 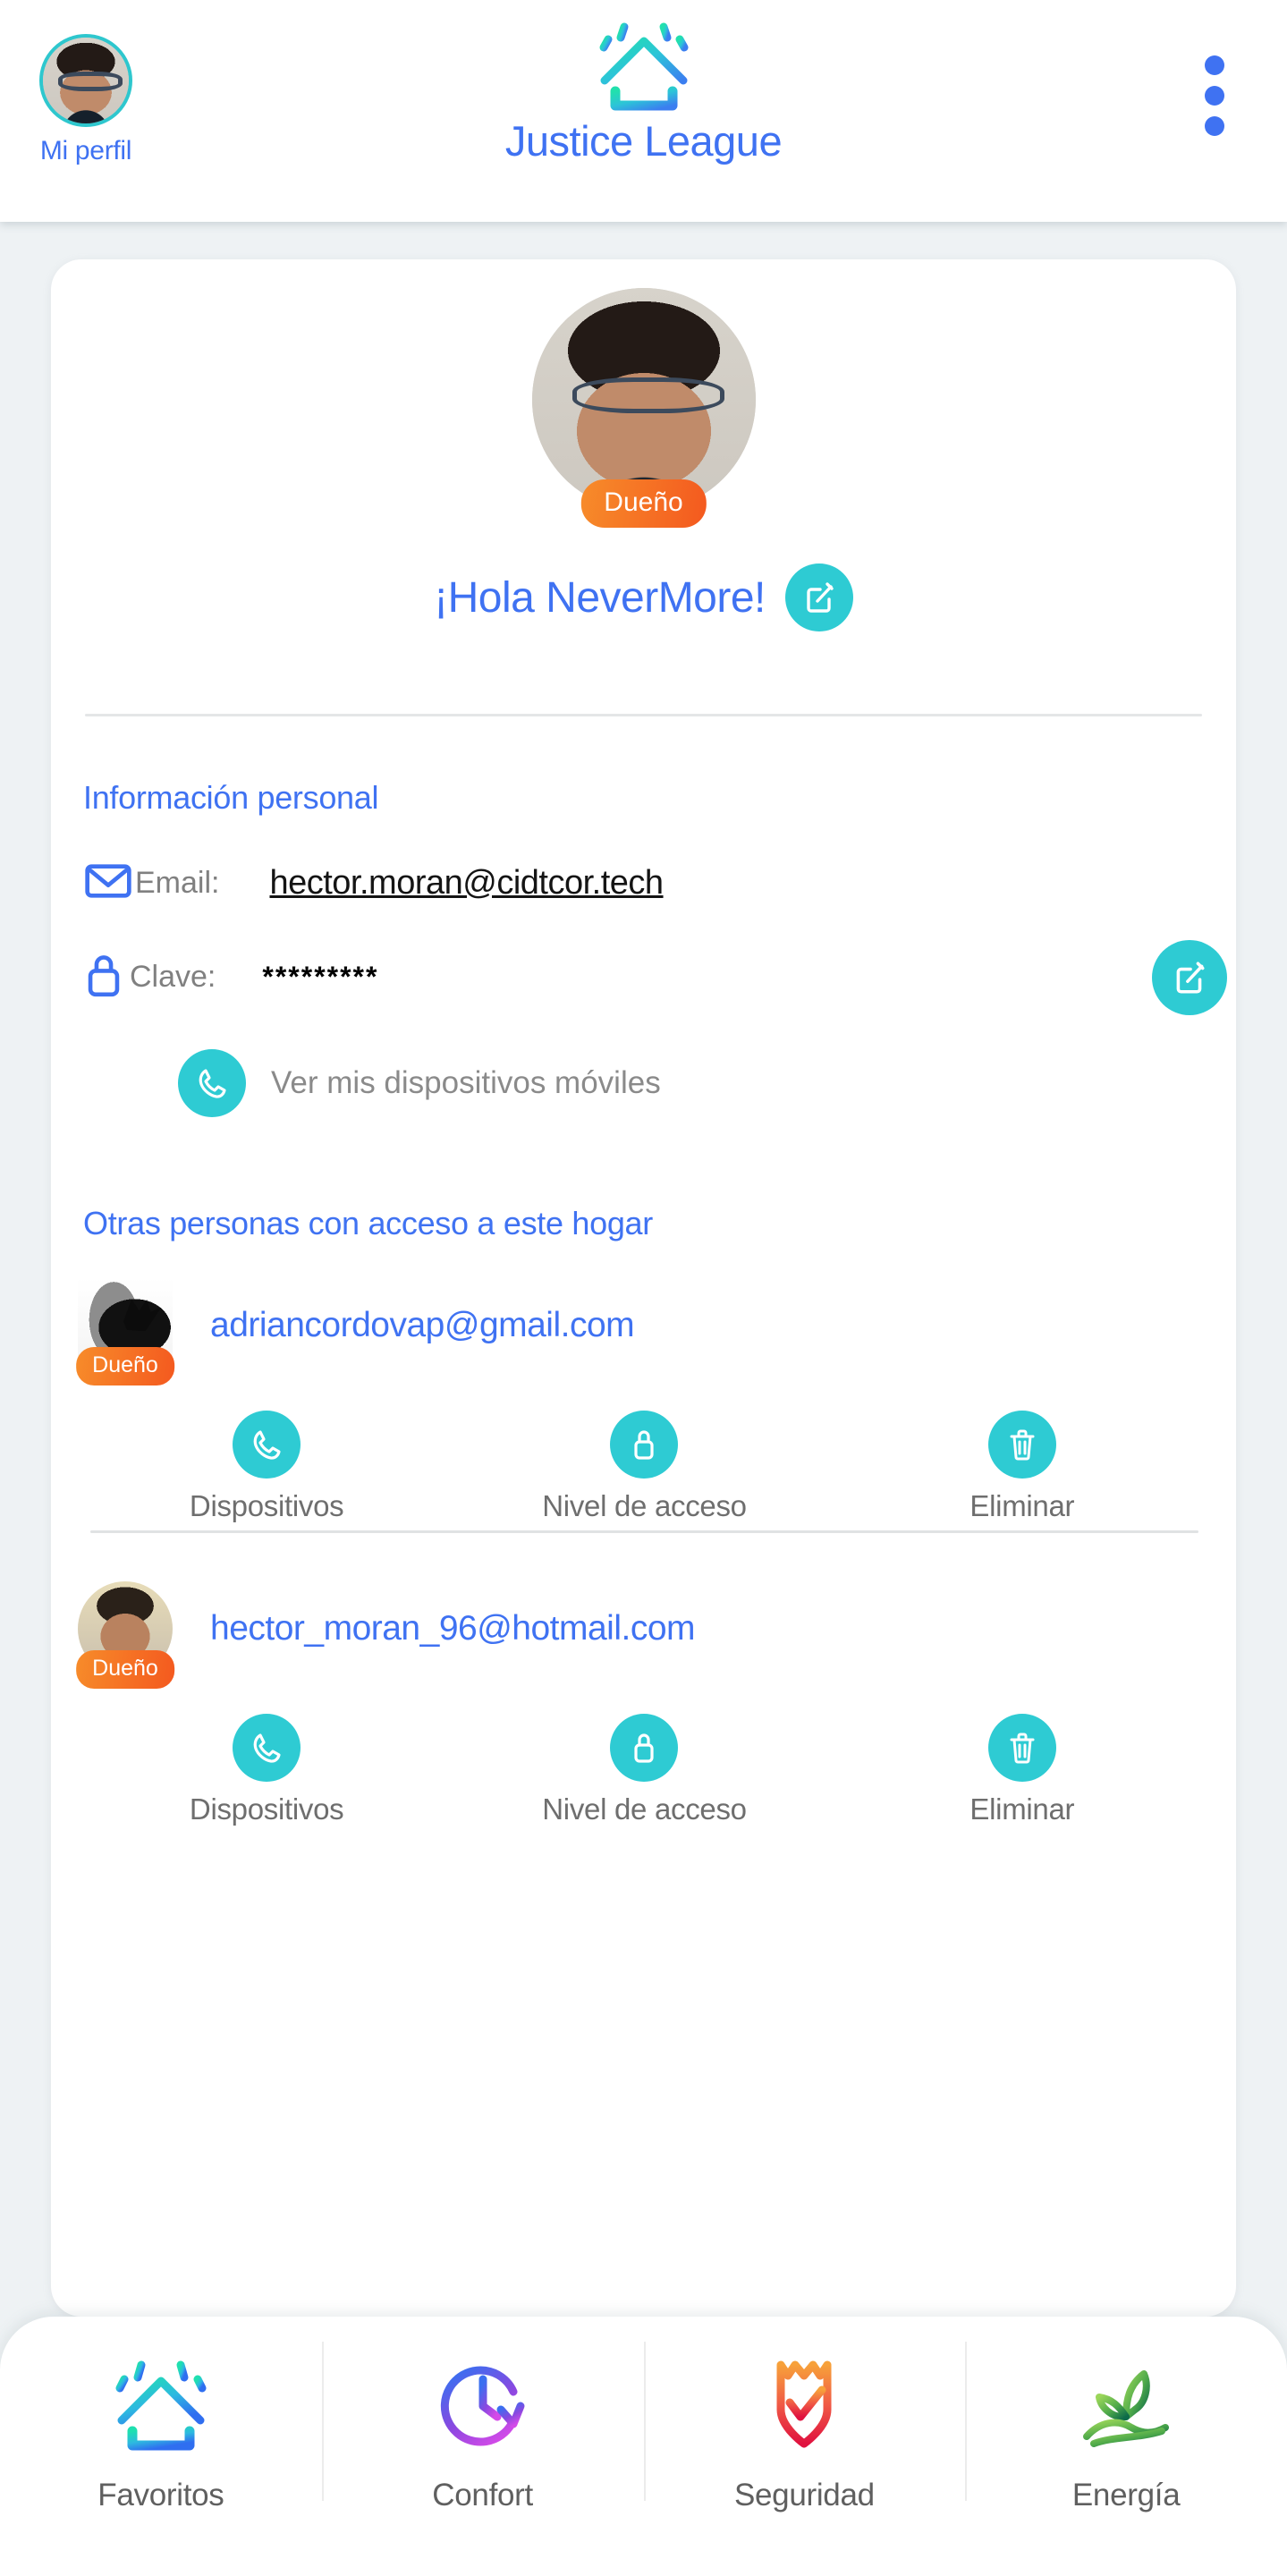 I want to click on edit-pencil-square-icon, so click(x=818, y=597).